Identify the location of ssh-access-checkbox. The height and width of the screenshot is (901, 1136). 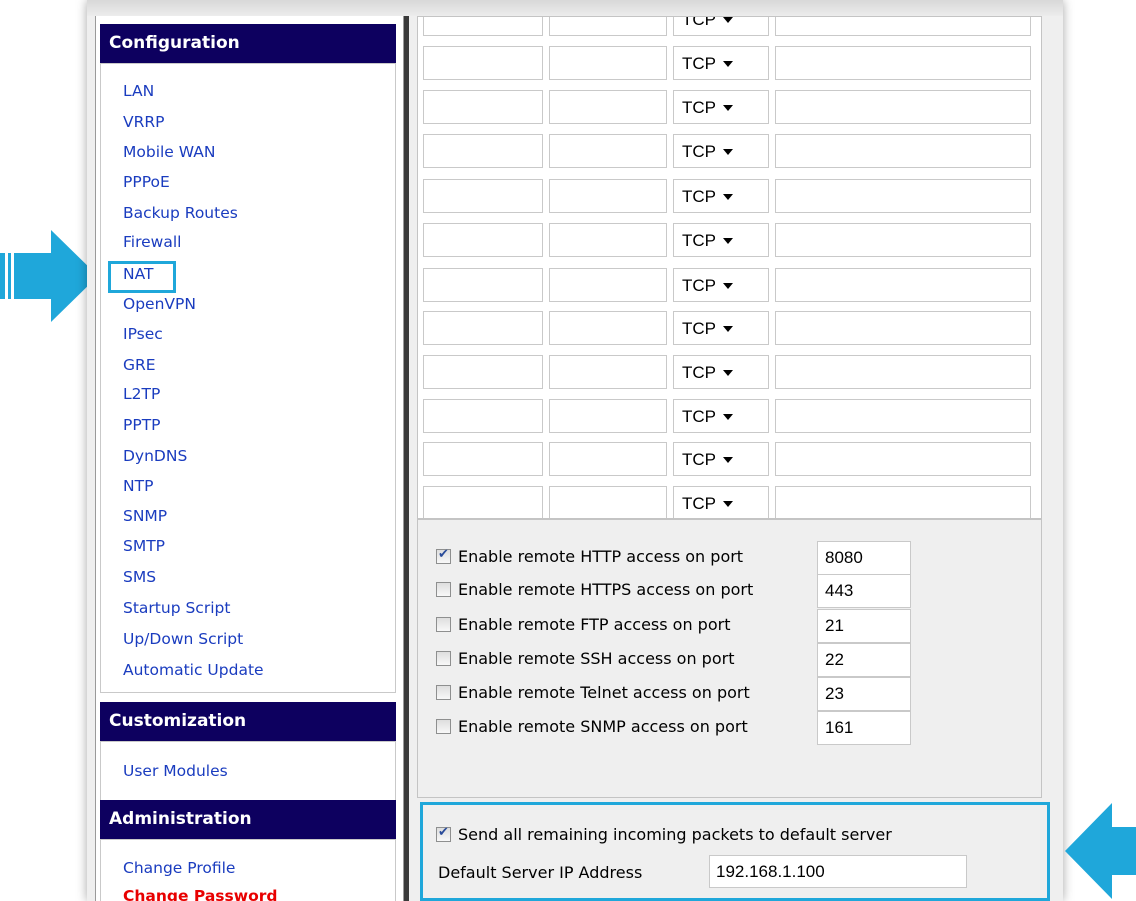
(443, 658).